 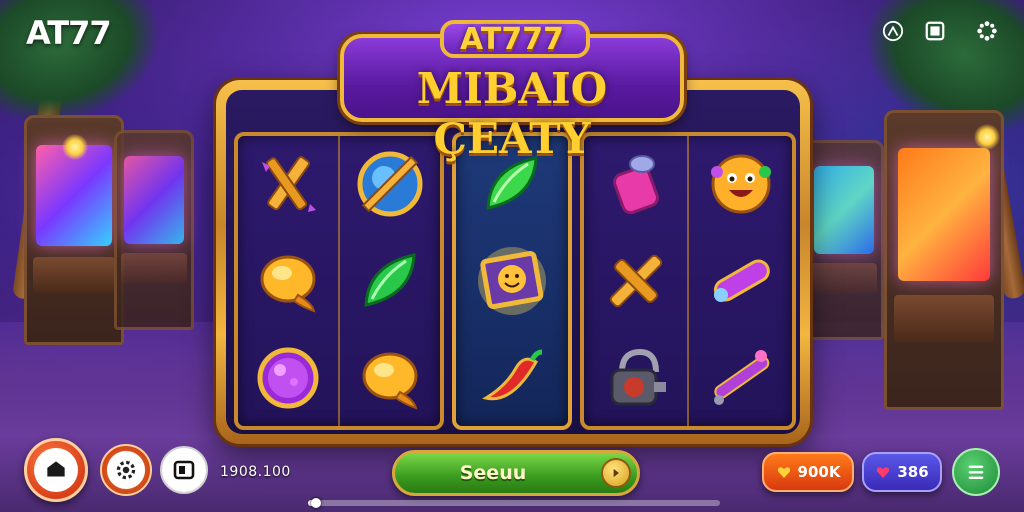 I want to click on gems-value: 900K, so click(x=819, y=472).